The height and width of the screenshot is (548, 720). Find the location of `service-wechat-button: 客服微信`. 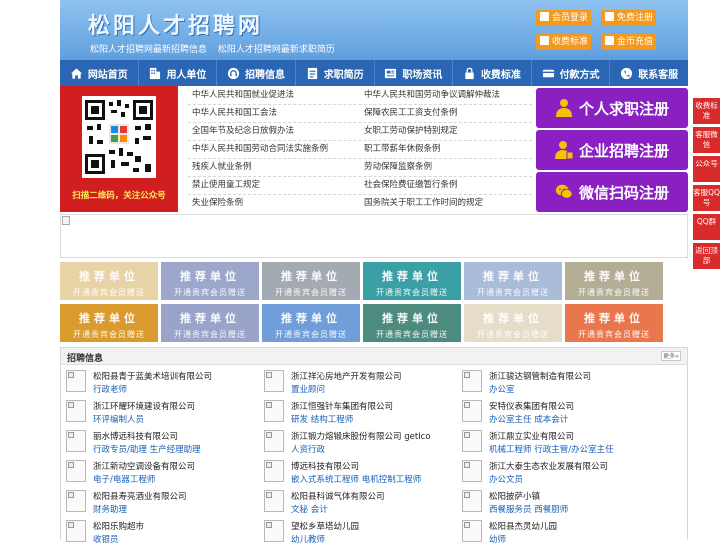

service-wechat-button: 客服微信 is located at coordinates (706, 140).